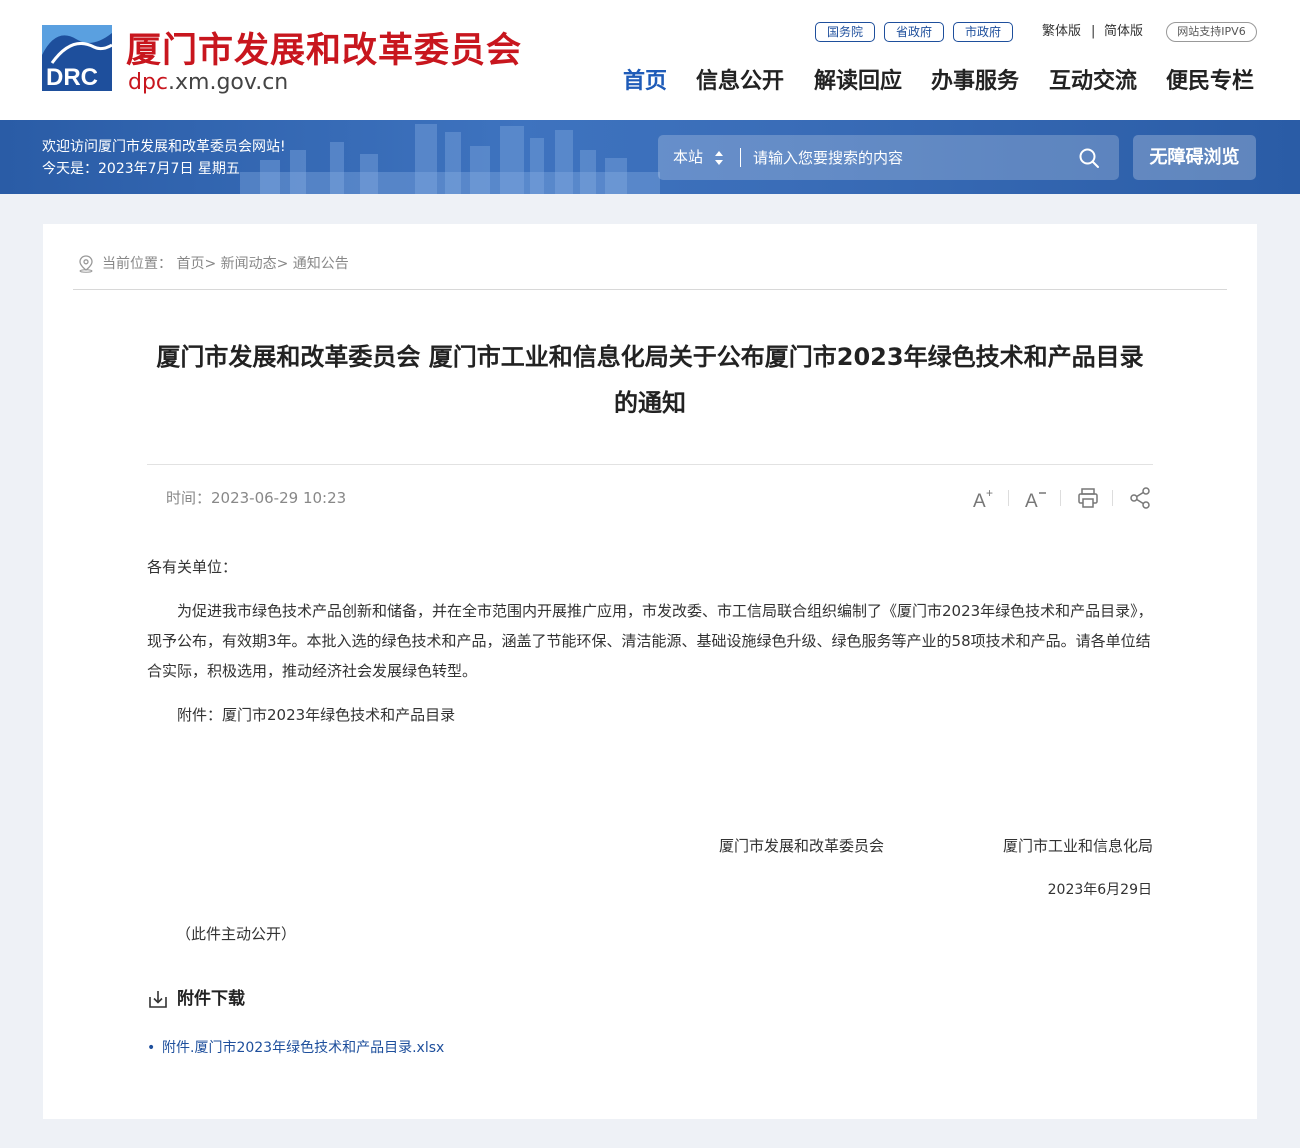 This screenshot has width=1300, height=1148. Describe the element at coordinates (1194, 157) in the screenshot. I see `accessibility-button: 无障碍浏览` at that location.